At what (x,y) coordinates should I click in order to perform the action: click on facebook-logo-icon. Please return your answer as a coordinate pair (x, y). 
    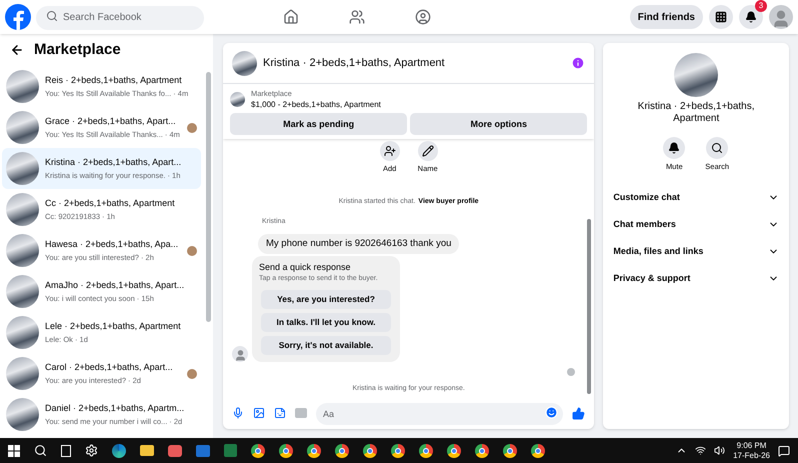
    Looking at the image, I should click on (18, 17).